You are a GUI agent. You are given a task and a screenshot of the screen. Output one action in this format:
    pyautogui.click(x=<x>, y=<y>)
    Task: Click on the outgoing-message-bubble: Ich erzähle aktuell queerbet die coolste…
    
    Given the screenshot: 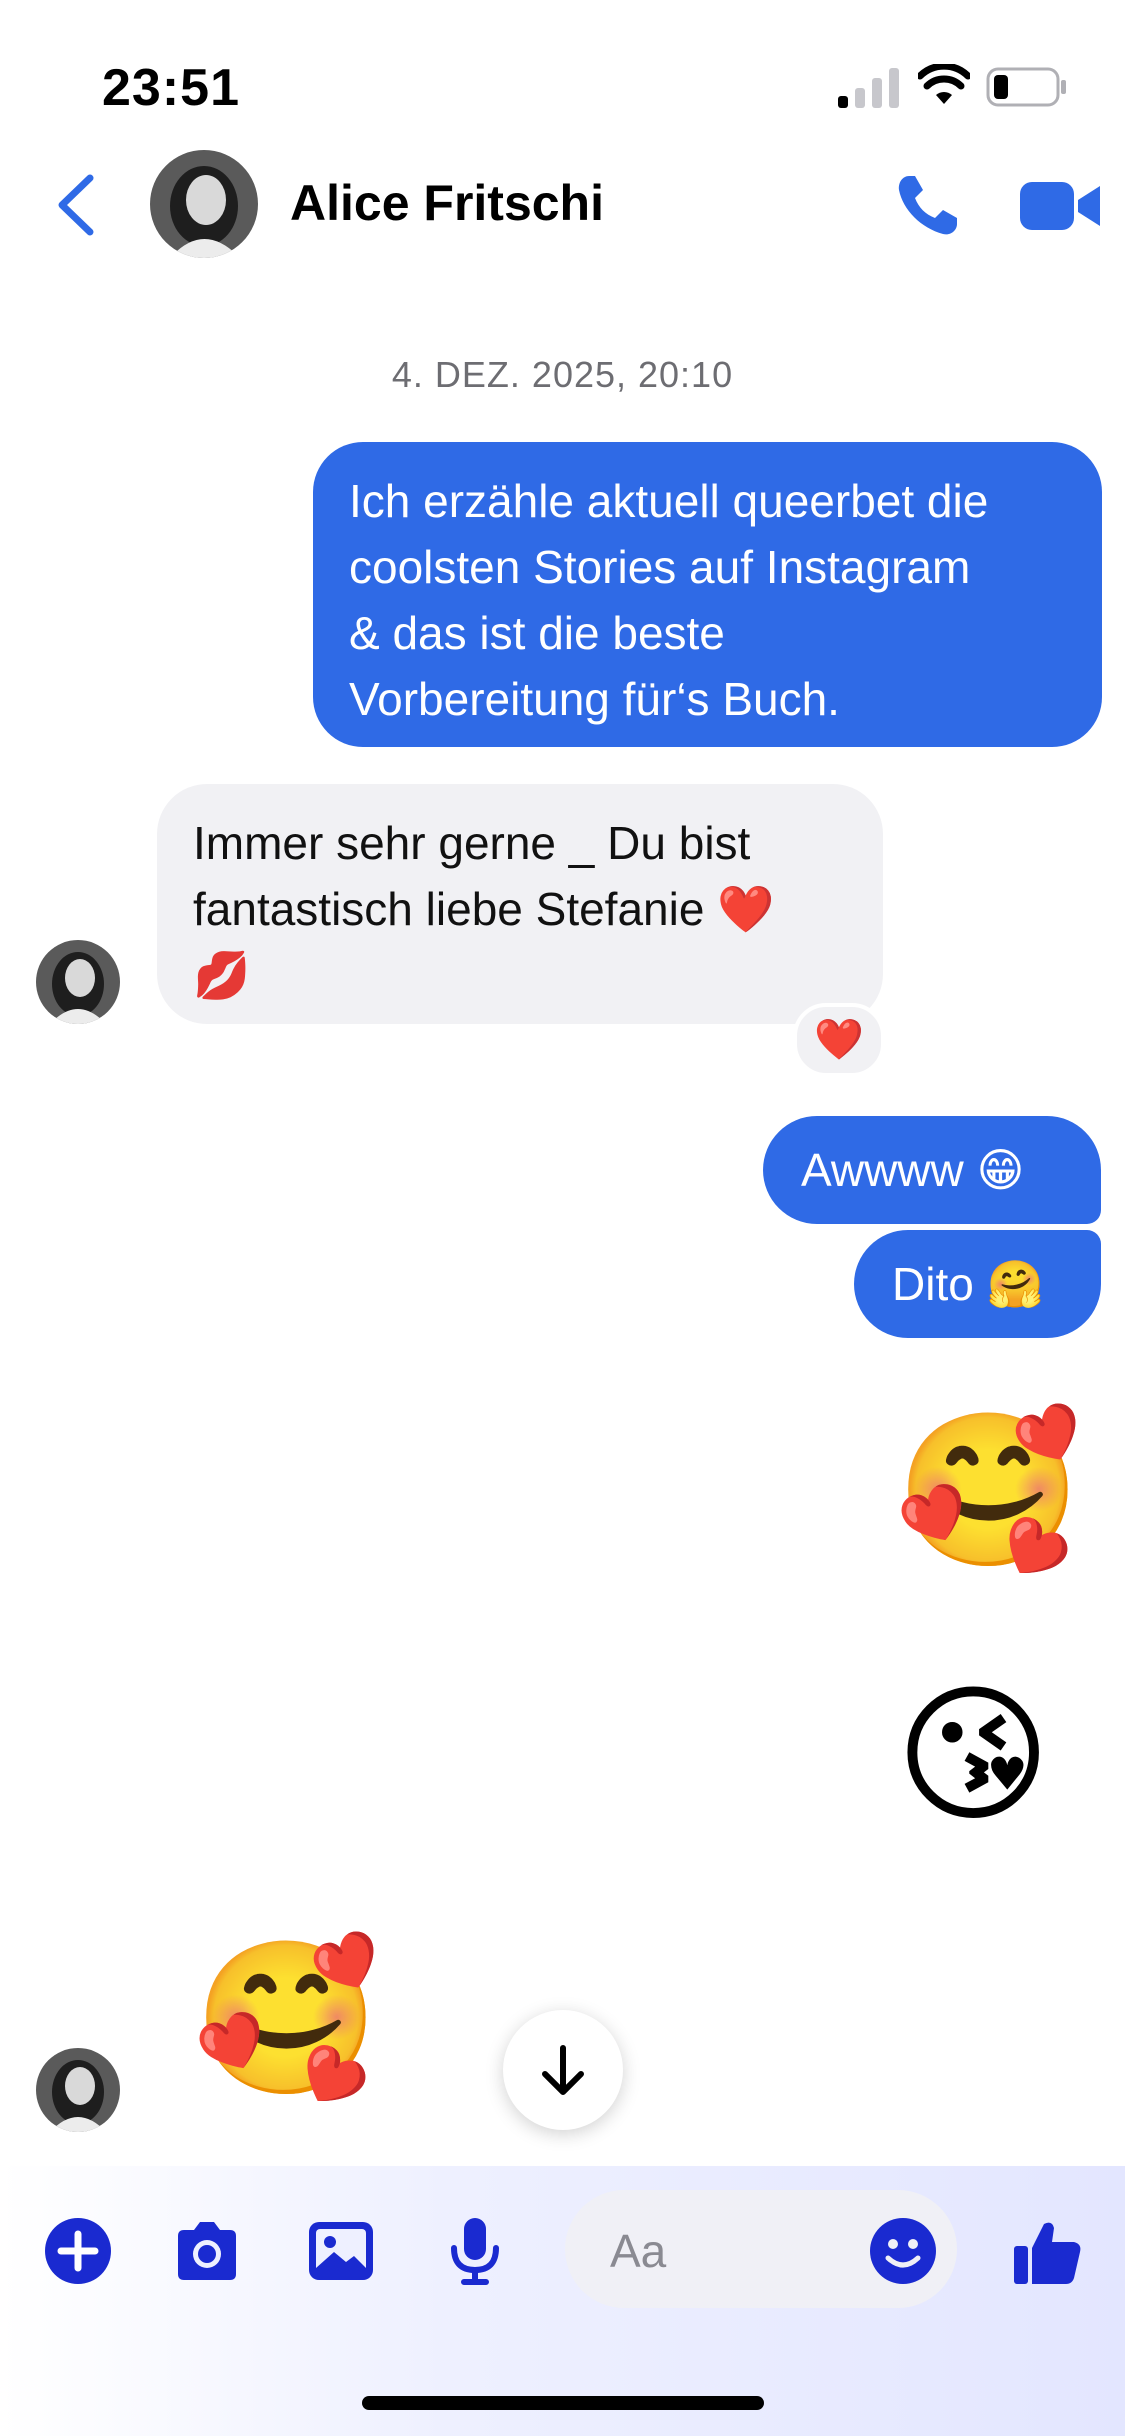 What is the action you would take?
    pyautogui.click(x=707, y=594)
    